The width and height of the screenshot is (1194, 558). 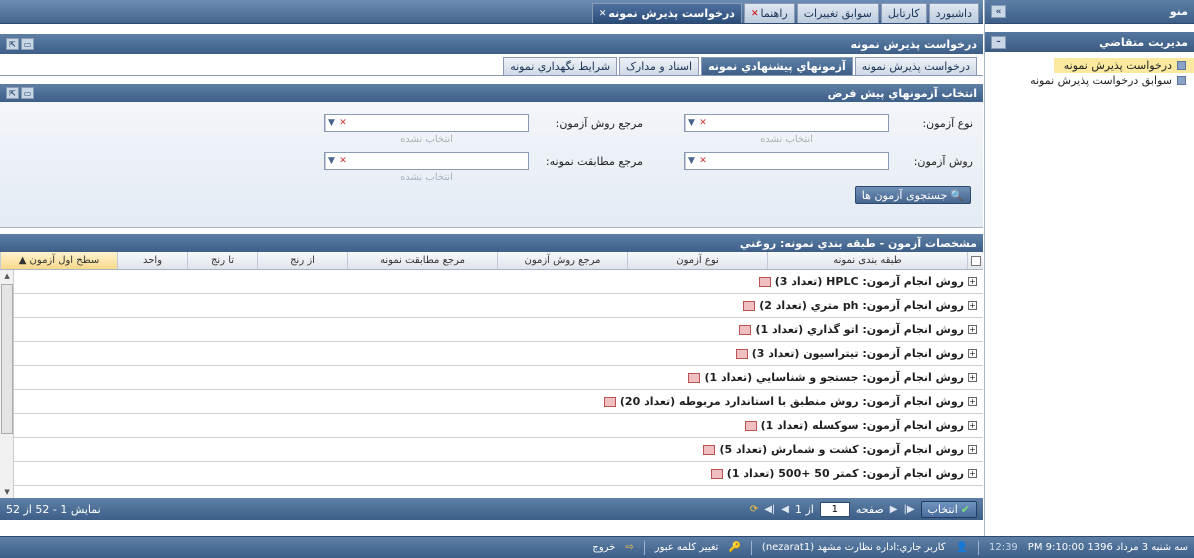 I want to click on document-icon, so click(x=1181, y=65).